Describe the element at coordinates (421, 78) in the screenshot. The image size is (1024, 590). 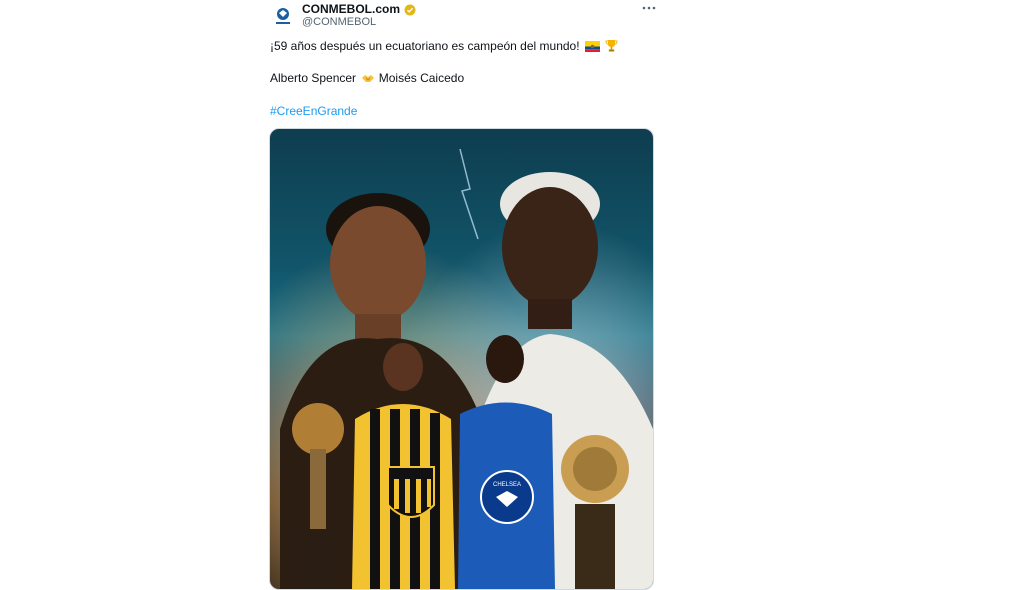
I see `player-name-caicedo: Moisés Caicedo` at that location.